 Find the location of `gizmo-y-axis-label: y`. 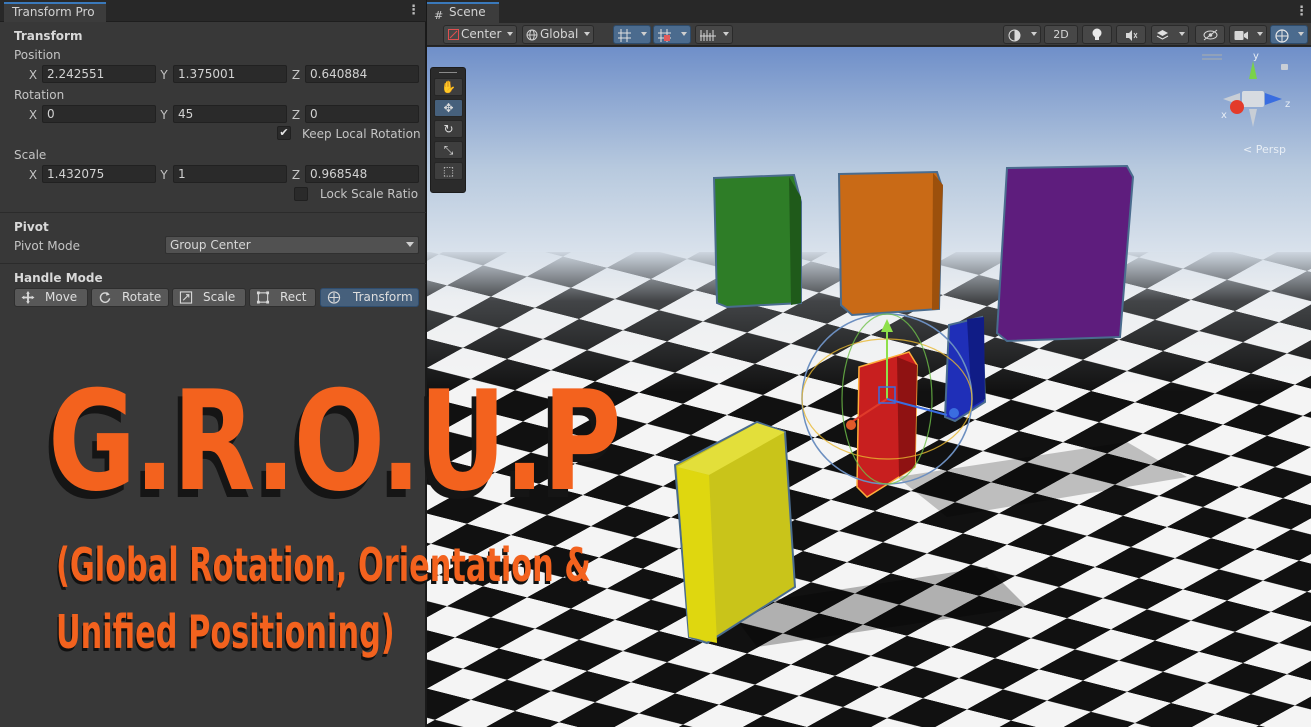

gizmo-y-axis-label: y is located at coordinates (1256, 56).